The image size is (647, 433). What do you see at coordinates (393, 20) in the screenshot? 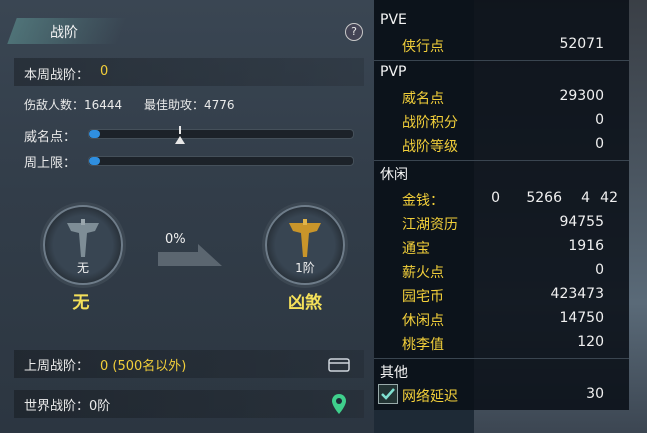
I see `section-pve-title: PVE` at bounding box center [393, 20].